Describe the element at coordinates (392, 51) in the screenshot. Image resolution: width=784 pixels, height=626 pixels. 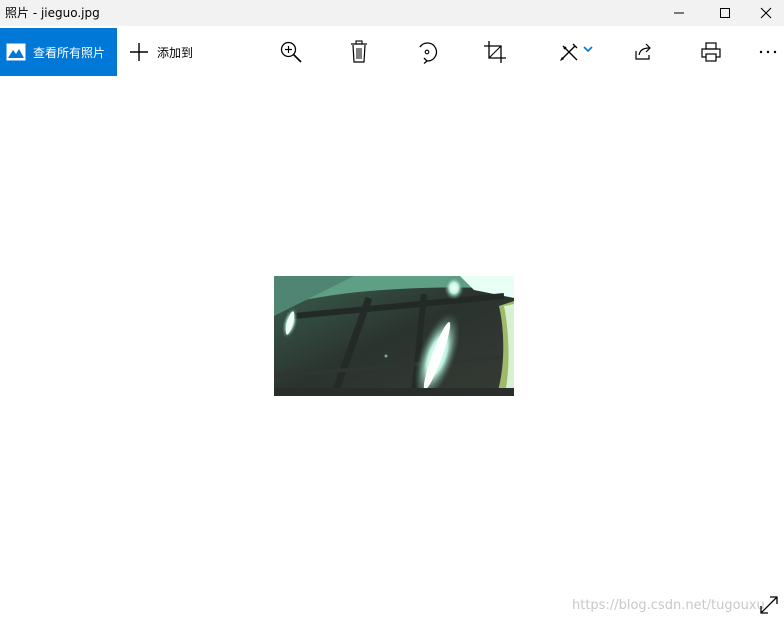
I see `toolbar: 查看所有照片 添加到` at that location.